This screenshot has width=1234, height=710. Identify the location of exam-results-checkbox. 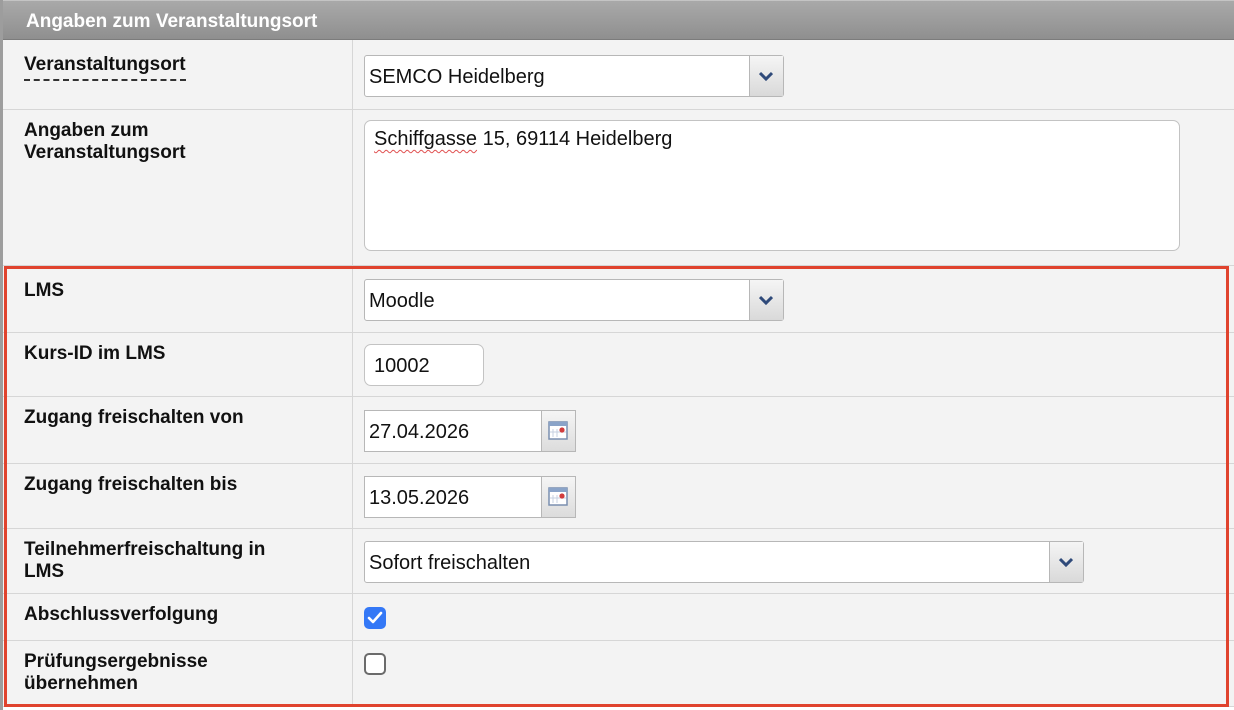
(375, 664).